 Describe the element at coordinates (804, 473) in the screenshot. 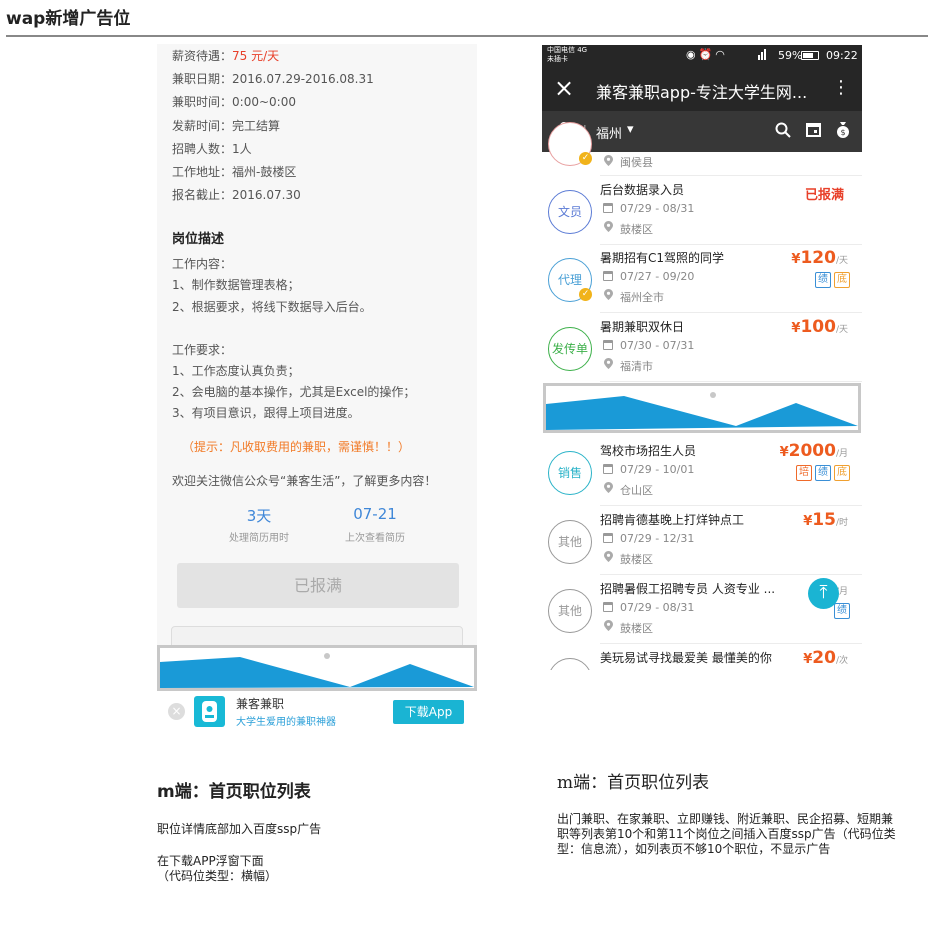

I see `job-tag-badge: 培` at that location.